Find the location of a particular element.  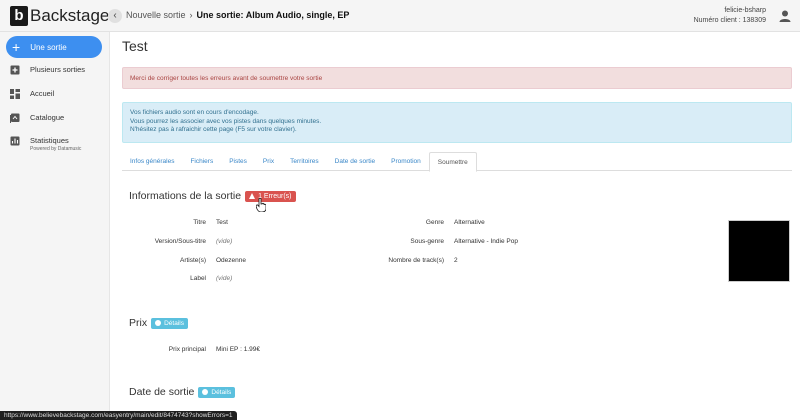

main-price-value: Mini EP : 1.99€ is located at coordinates (238, 349).